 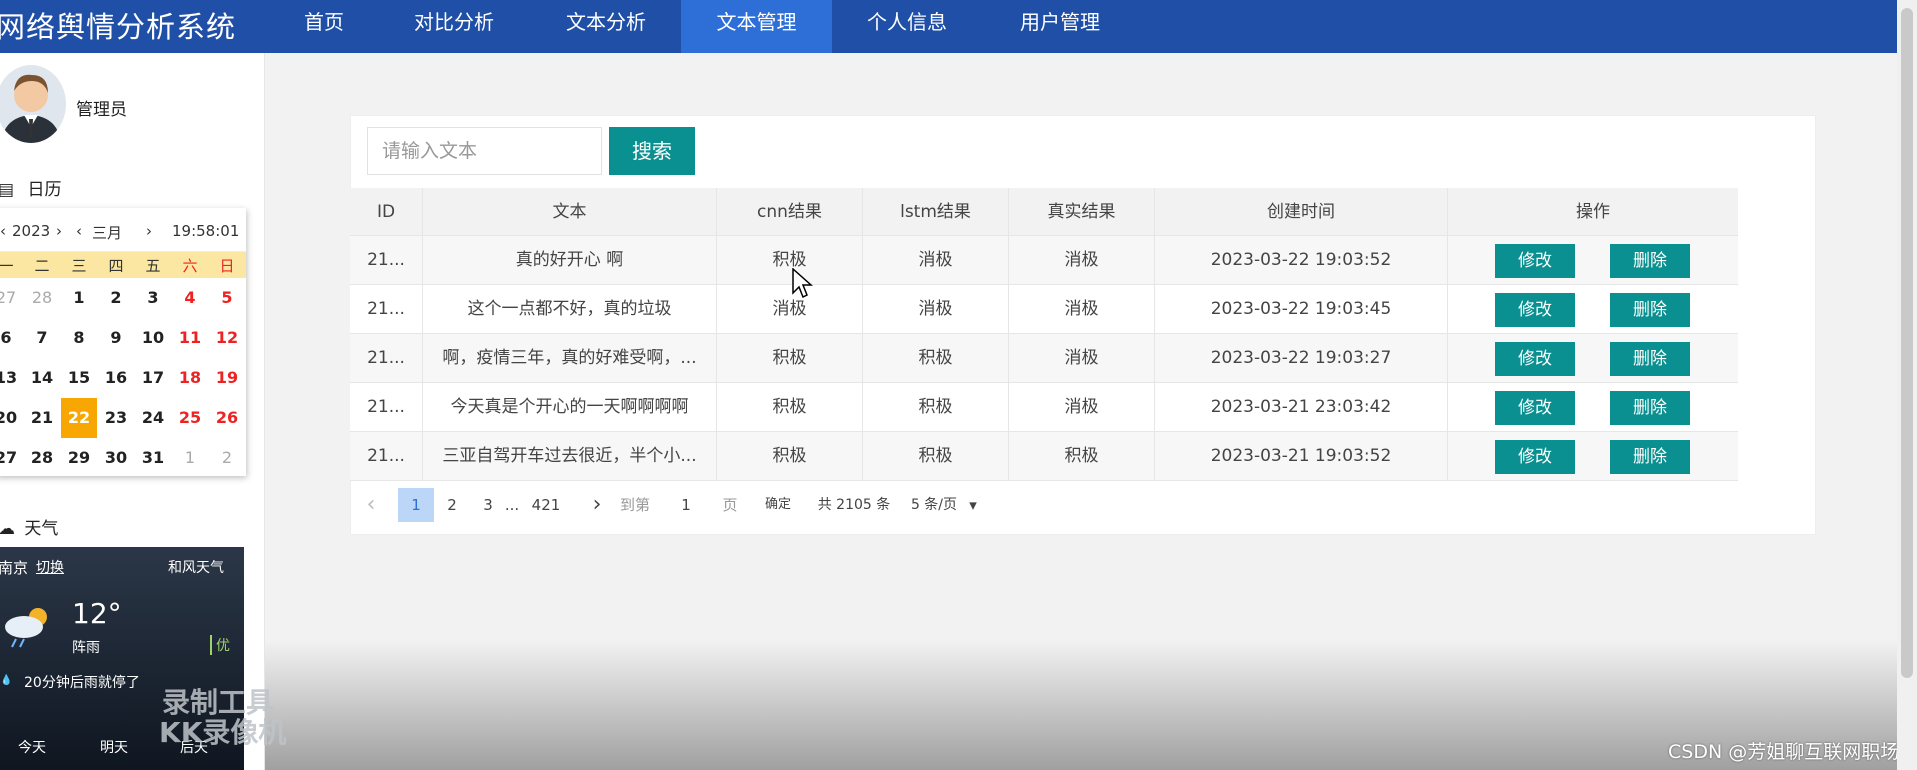 What do you see at coordinates (12, 337) in the screenshot?
I see `calendar-day: 6` at bounding box center [12, 337].